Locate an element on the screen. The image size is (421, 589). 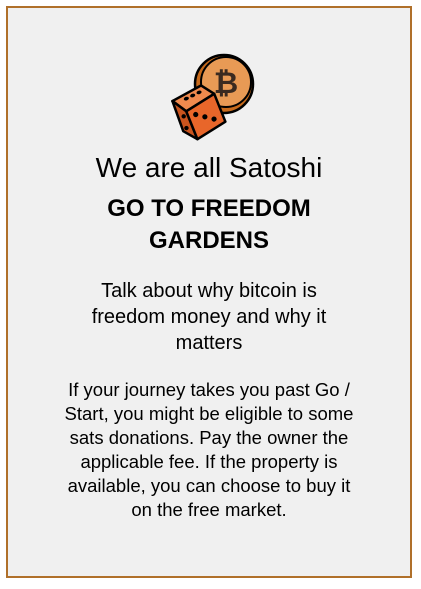
coin-symbol: ₿ is located at coordinates (226, 83).